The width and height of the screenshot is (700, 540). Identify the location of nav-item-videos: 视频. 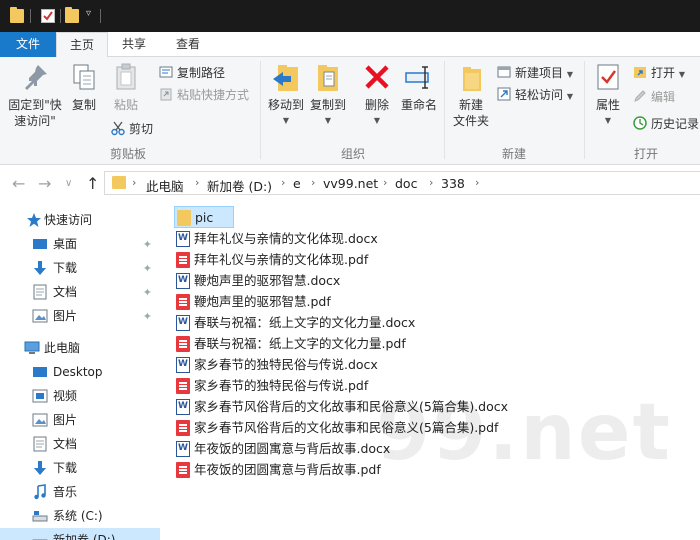
(80, 396).